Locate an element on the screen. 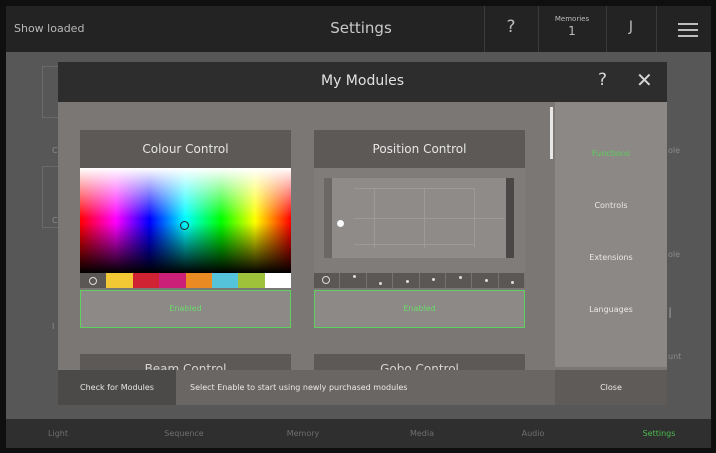  background-text: unt is located at coordinates (675, 356).